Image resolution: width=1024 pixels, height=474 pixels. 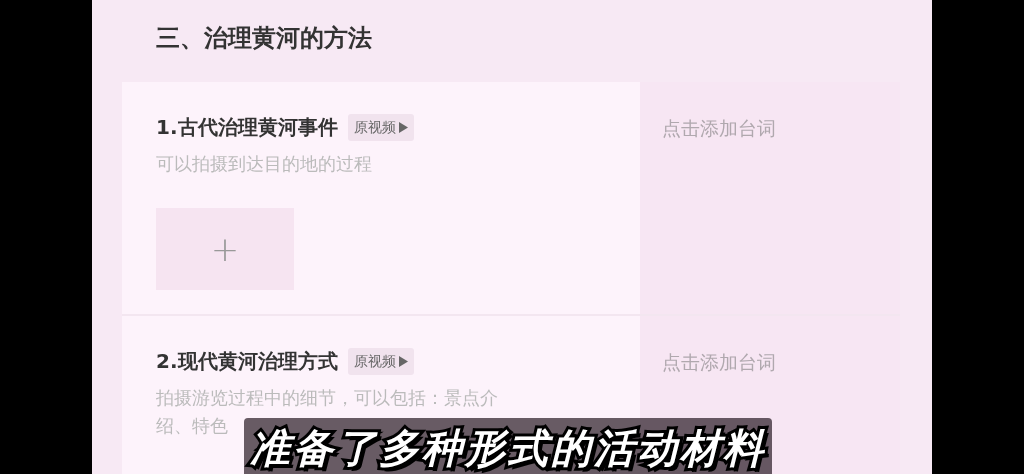 What do you see at coordinates (247, 127) in the screenshot?
I see `item-title: 1.古代治理黄河事件` at bounding box center [247, 127].